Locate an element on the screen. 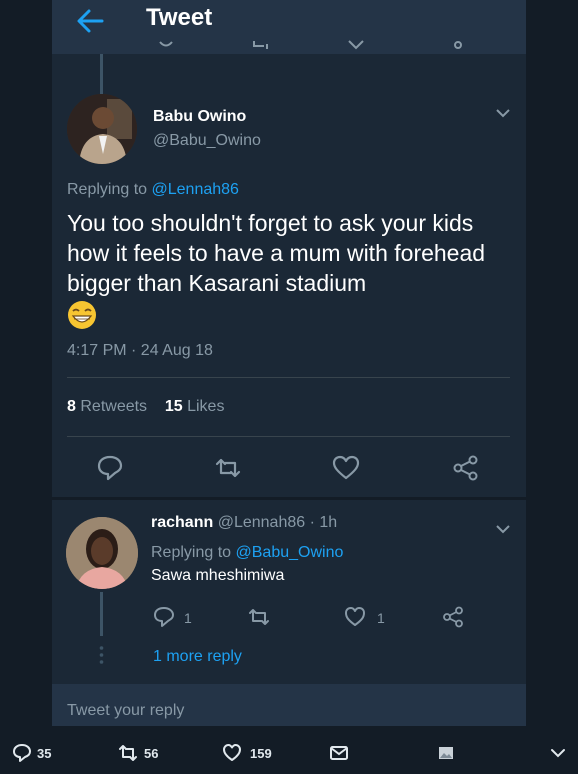 Image resolution: width=578 pixels, height=774 pixels. reply-author-meta: @Lennah86 · 1h is located at coordinates (277, 522).